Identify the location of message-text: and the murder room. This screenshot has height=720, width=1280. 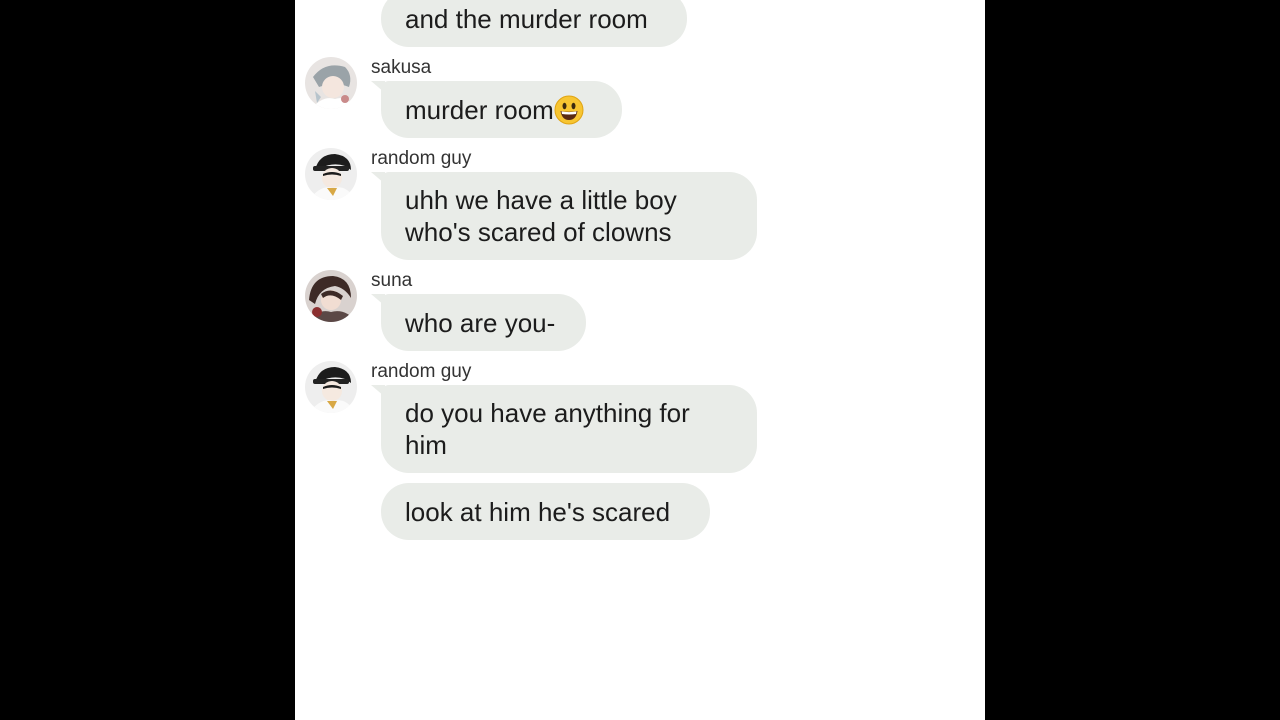
(526, 19).